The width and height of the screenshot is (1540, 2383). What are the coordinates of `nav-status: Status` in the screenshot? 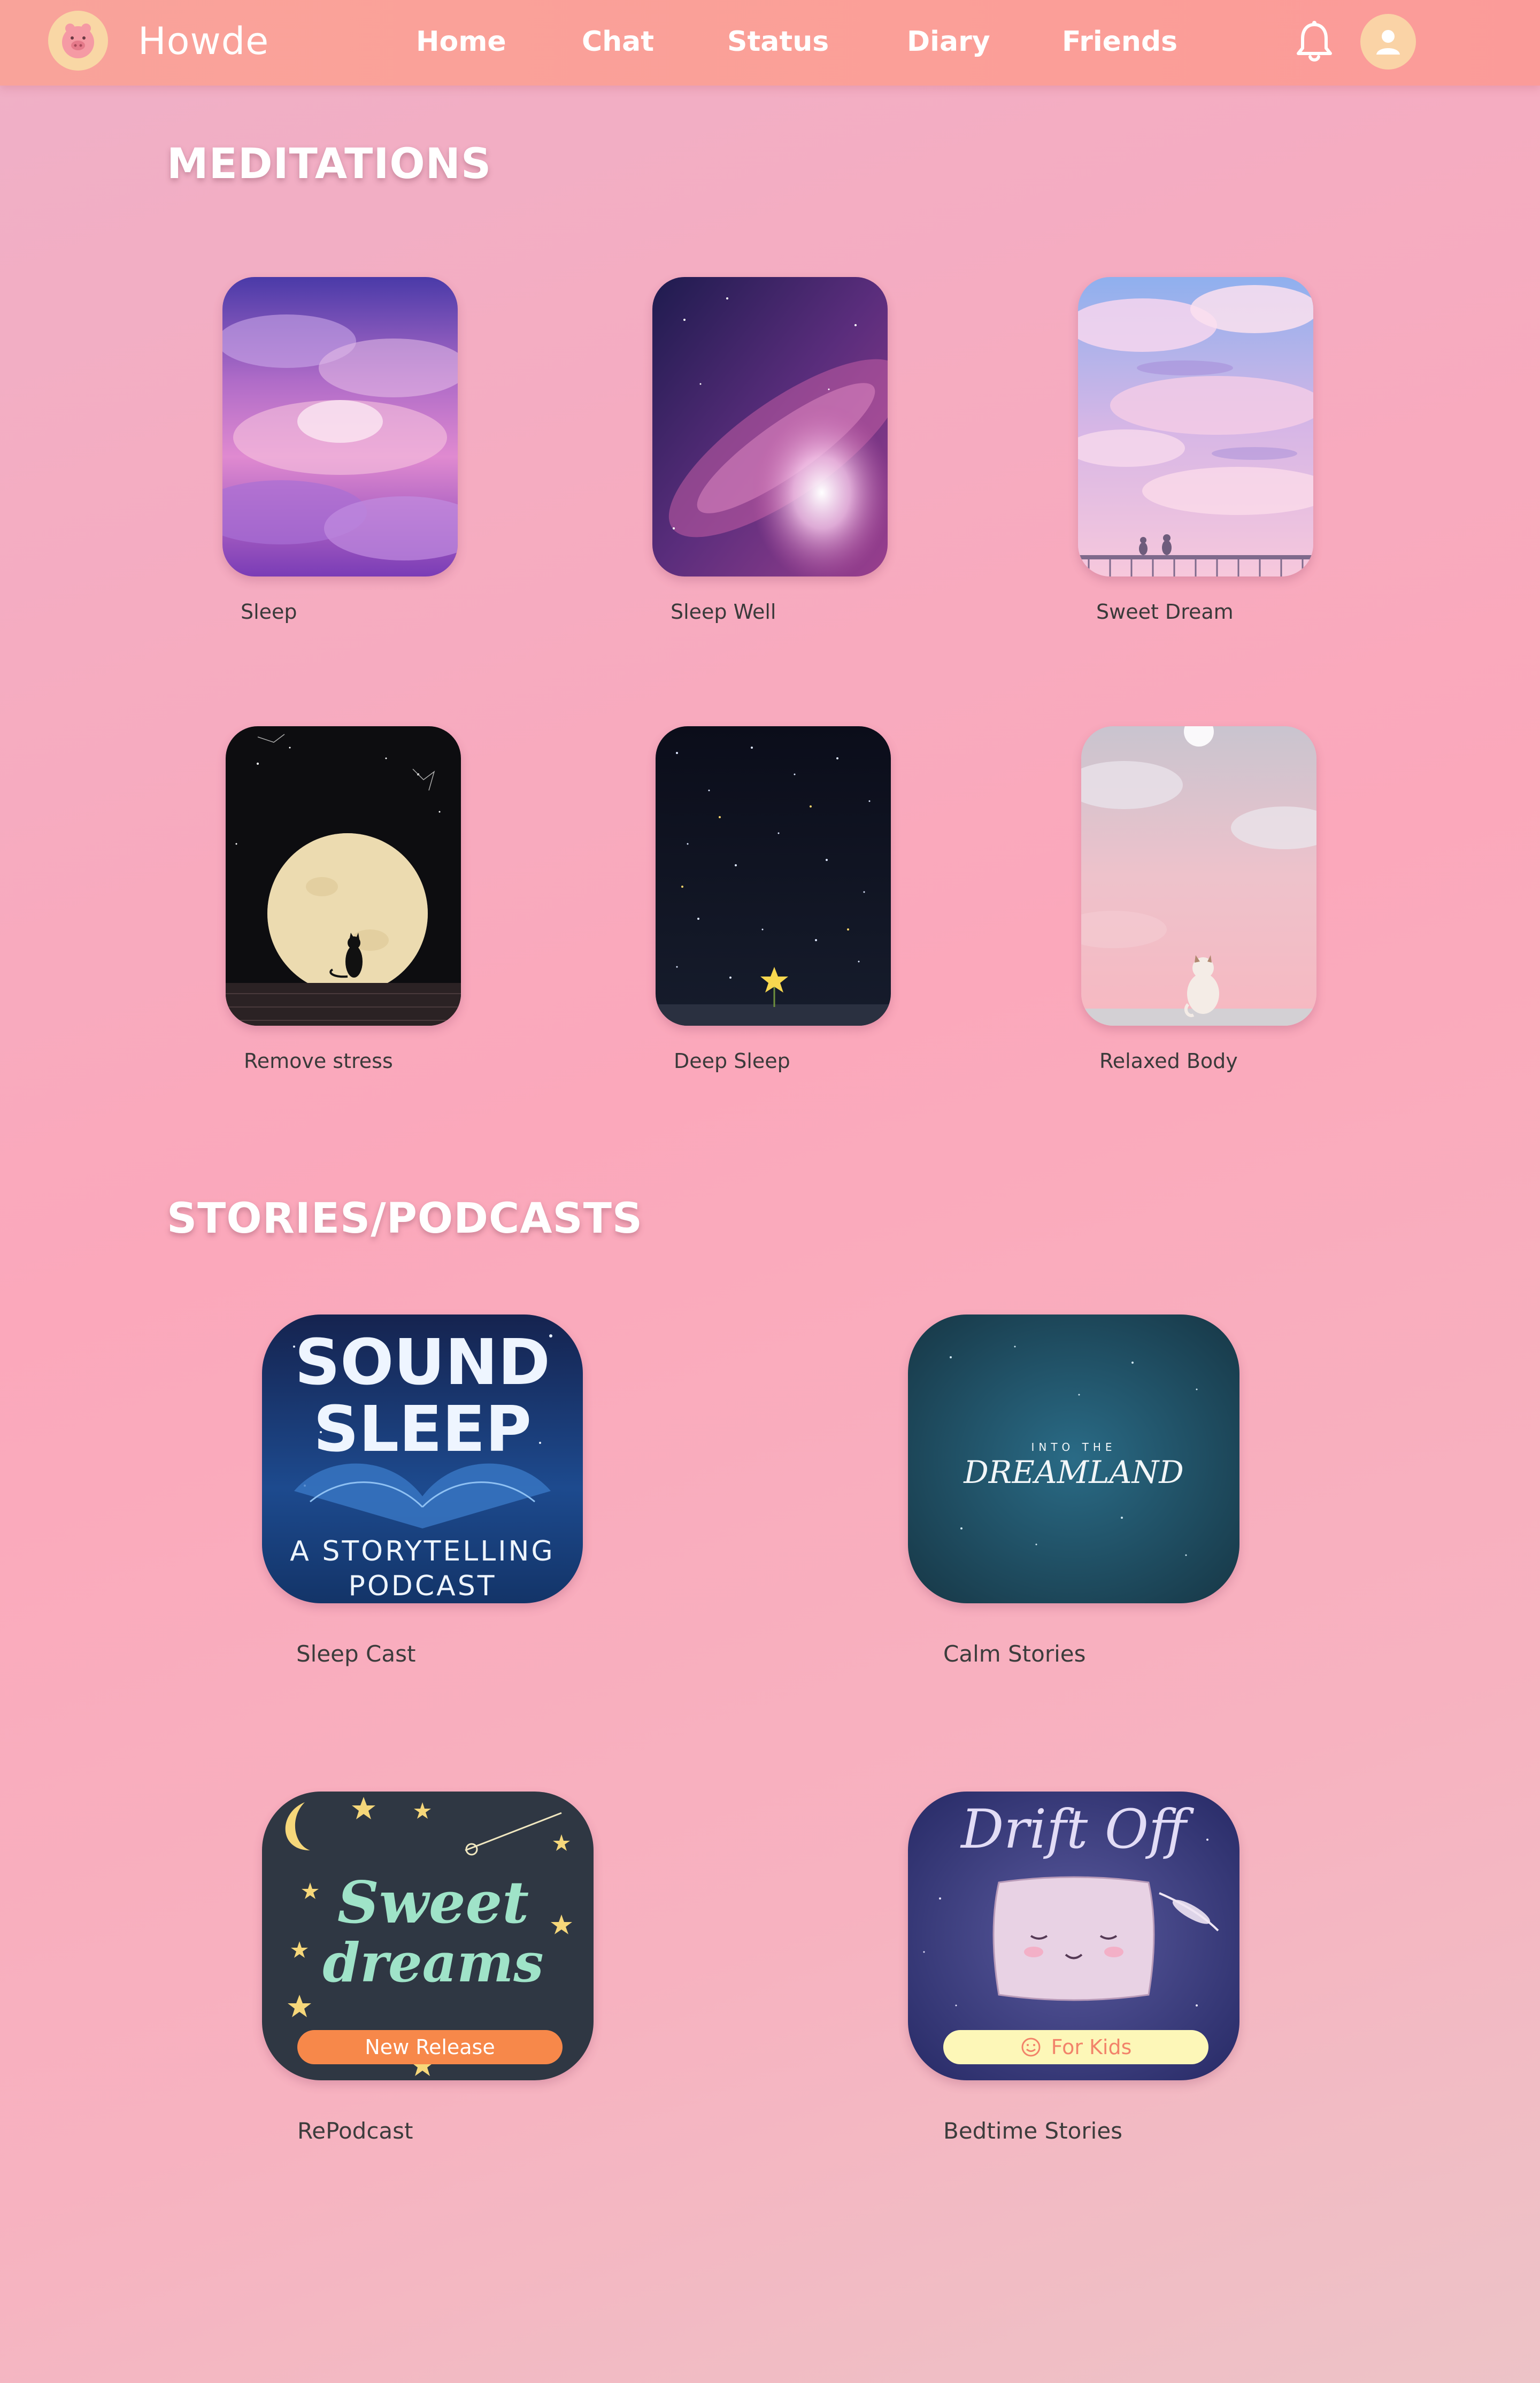 It's located at (778, 42).